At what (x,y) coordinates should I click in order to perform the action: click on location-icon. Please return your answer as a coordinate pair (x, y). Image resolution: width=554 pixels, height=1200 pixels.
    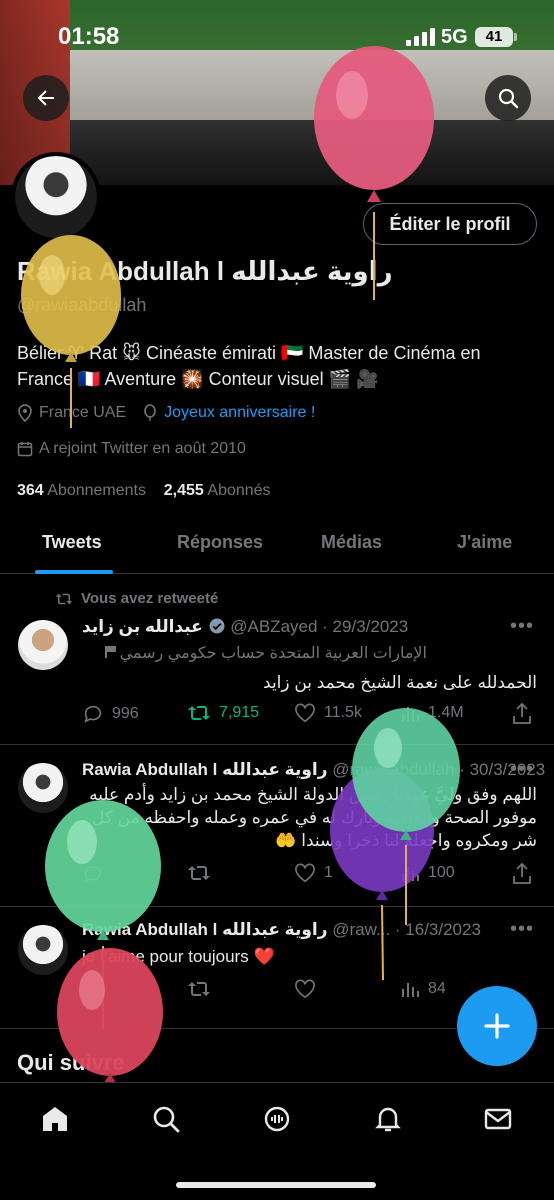
    Looking at the image, I should click on (25, 413).